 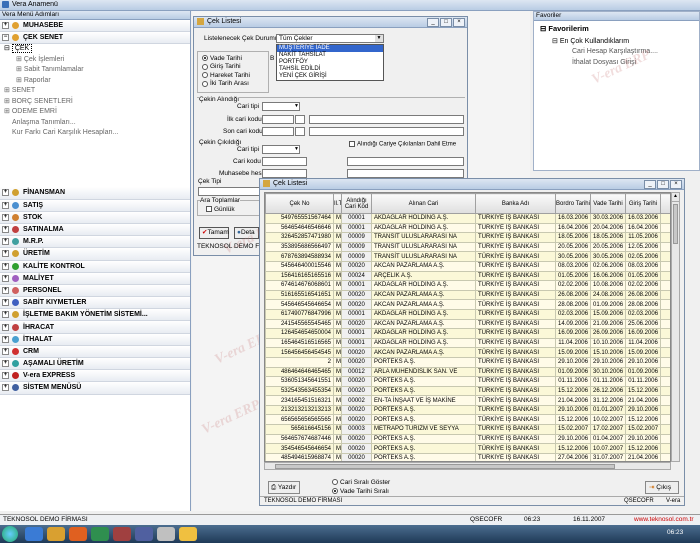 What do you see at coordinates (97, 60) in the screenshot?
I see `tree-node-cek-islemleri: ⊞ Çek İşlemleri` at bounding box center [97, 60].